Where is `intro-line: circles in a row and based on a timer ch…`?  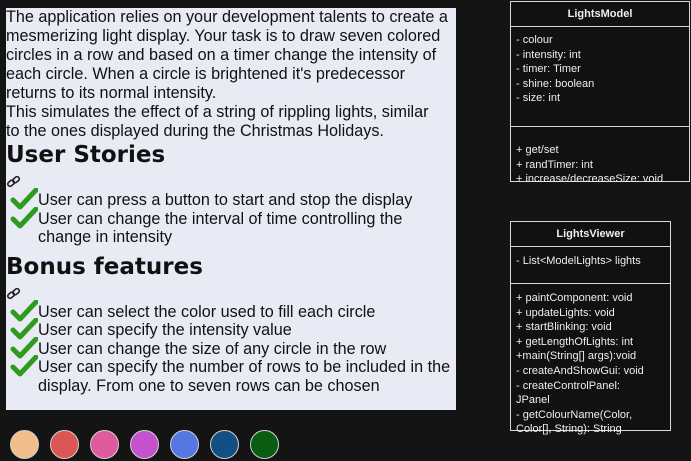
intro-line: circles in a row and based on a timer ch… is located at coordinates (221, 55).